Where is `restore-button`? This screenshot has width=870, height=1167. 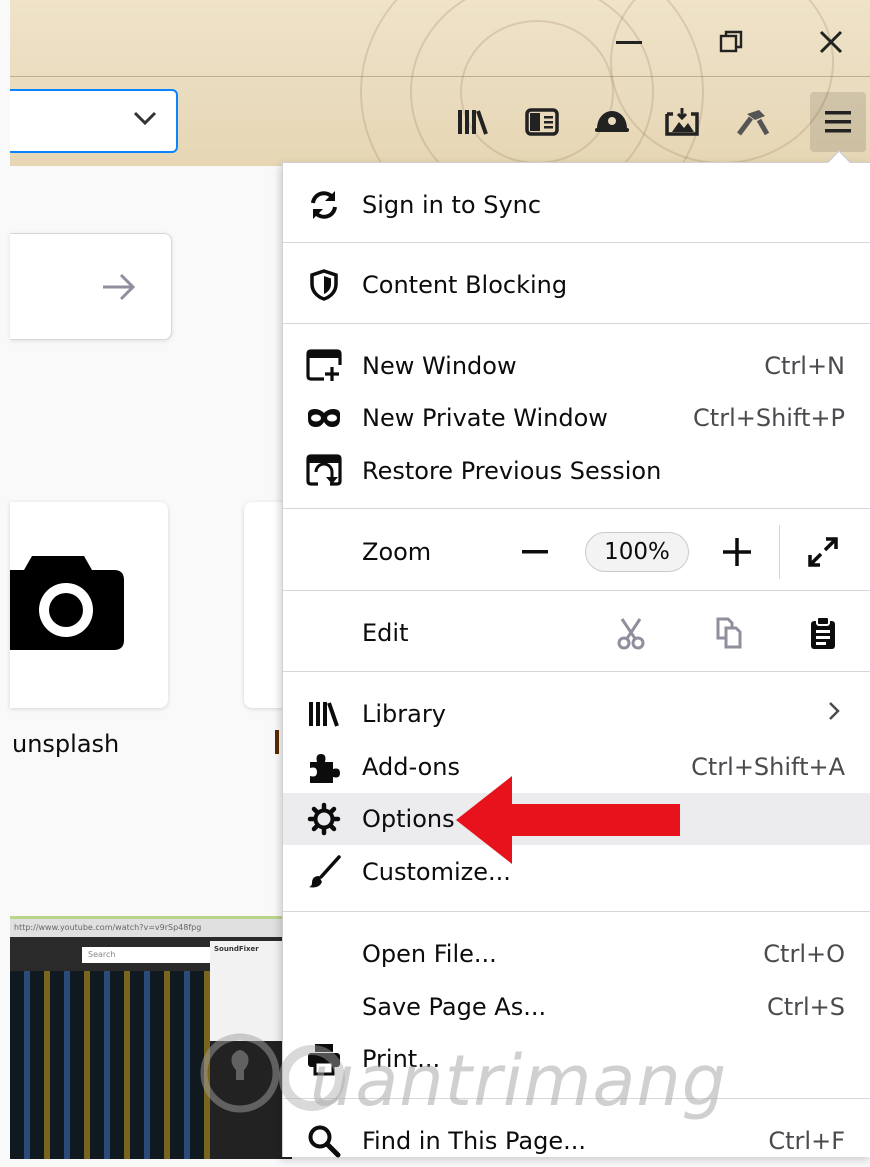 restore-button is located at coordinates (731, 42).